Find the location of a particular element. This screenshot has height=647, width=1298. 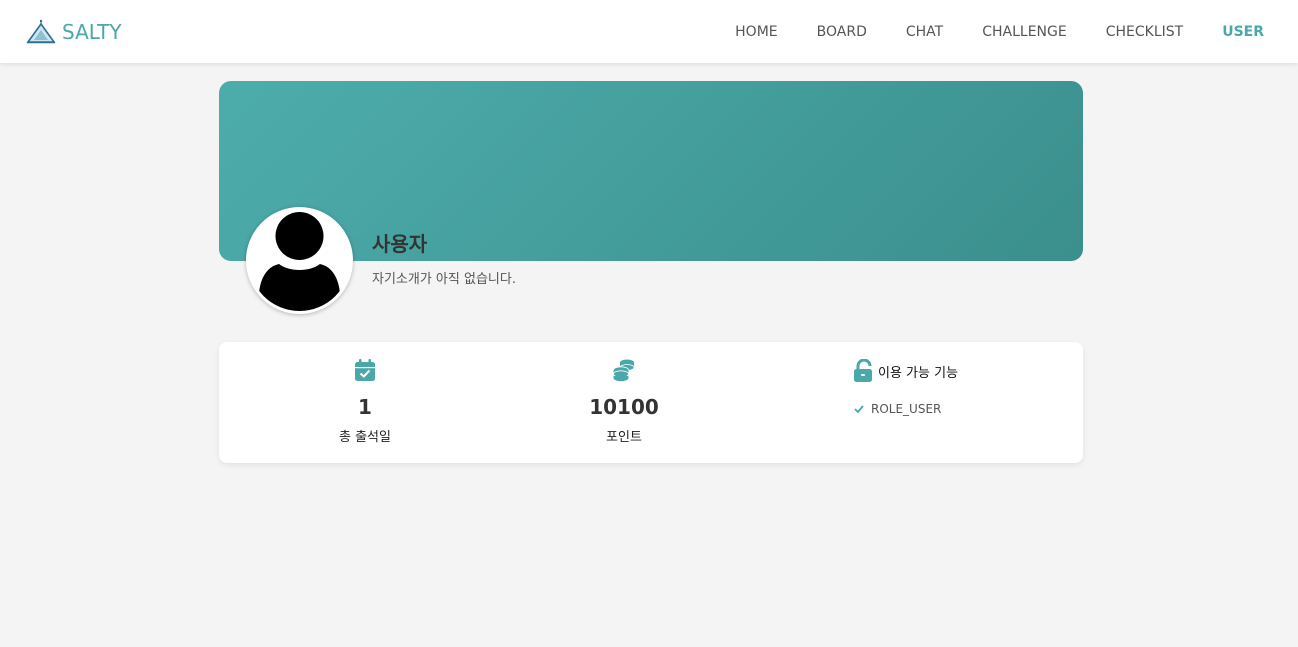

calendar-check-icon is located at coordinates (365, 370).